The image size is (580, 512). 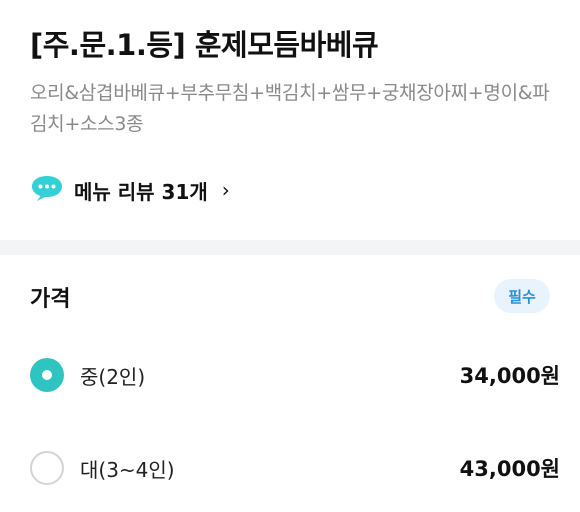 I want to click on option-label: 중(2인), so click(x=113, y=376).